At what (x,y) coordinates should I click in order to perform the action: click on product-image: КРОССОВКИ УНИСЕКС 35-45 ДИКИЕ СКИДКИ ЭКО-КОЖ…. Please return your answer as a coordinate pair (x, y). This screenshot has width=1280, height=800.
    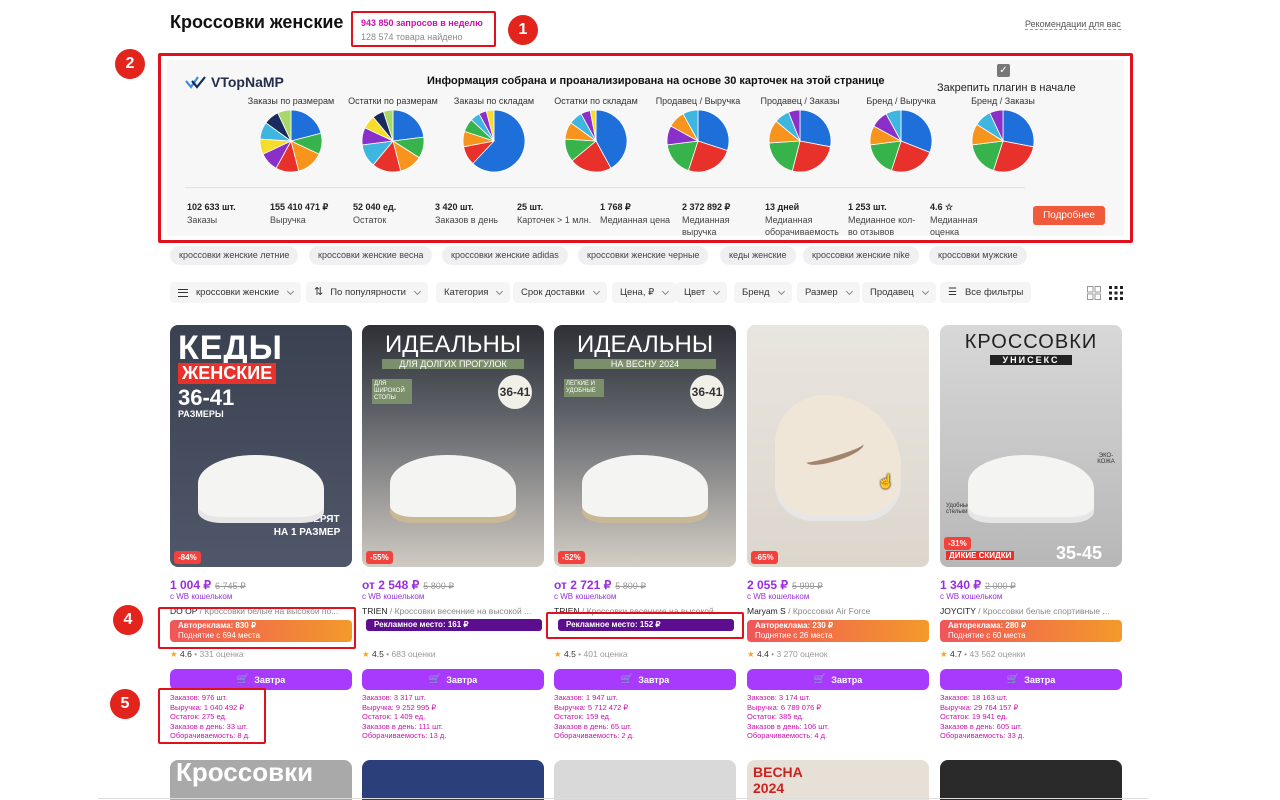
    Looking at the image, I should click on (1031, 446).